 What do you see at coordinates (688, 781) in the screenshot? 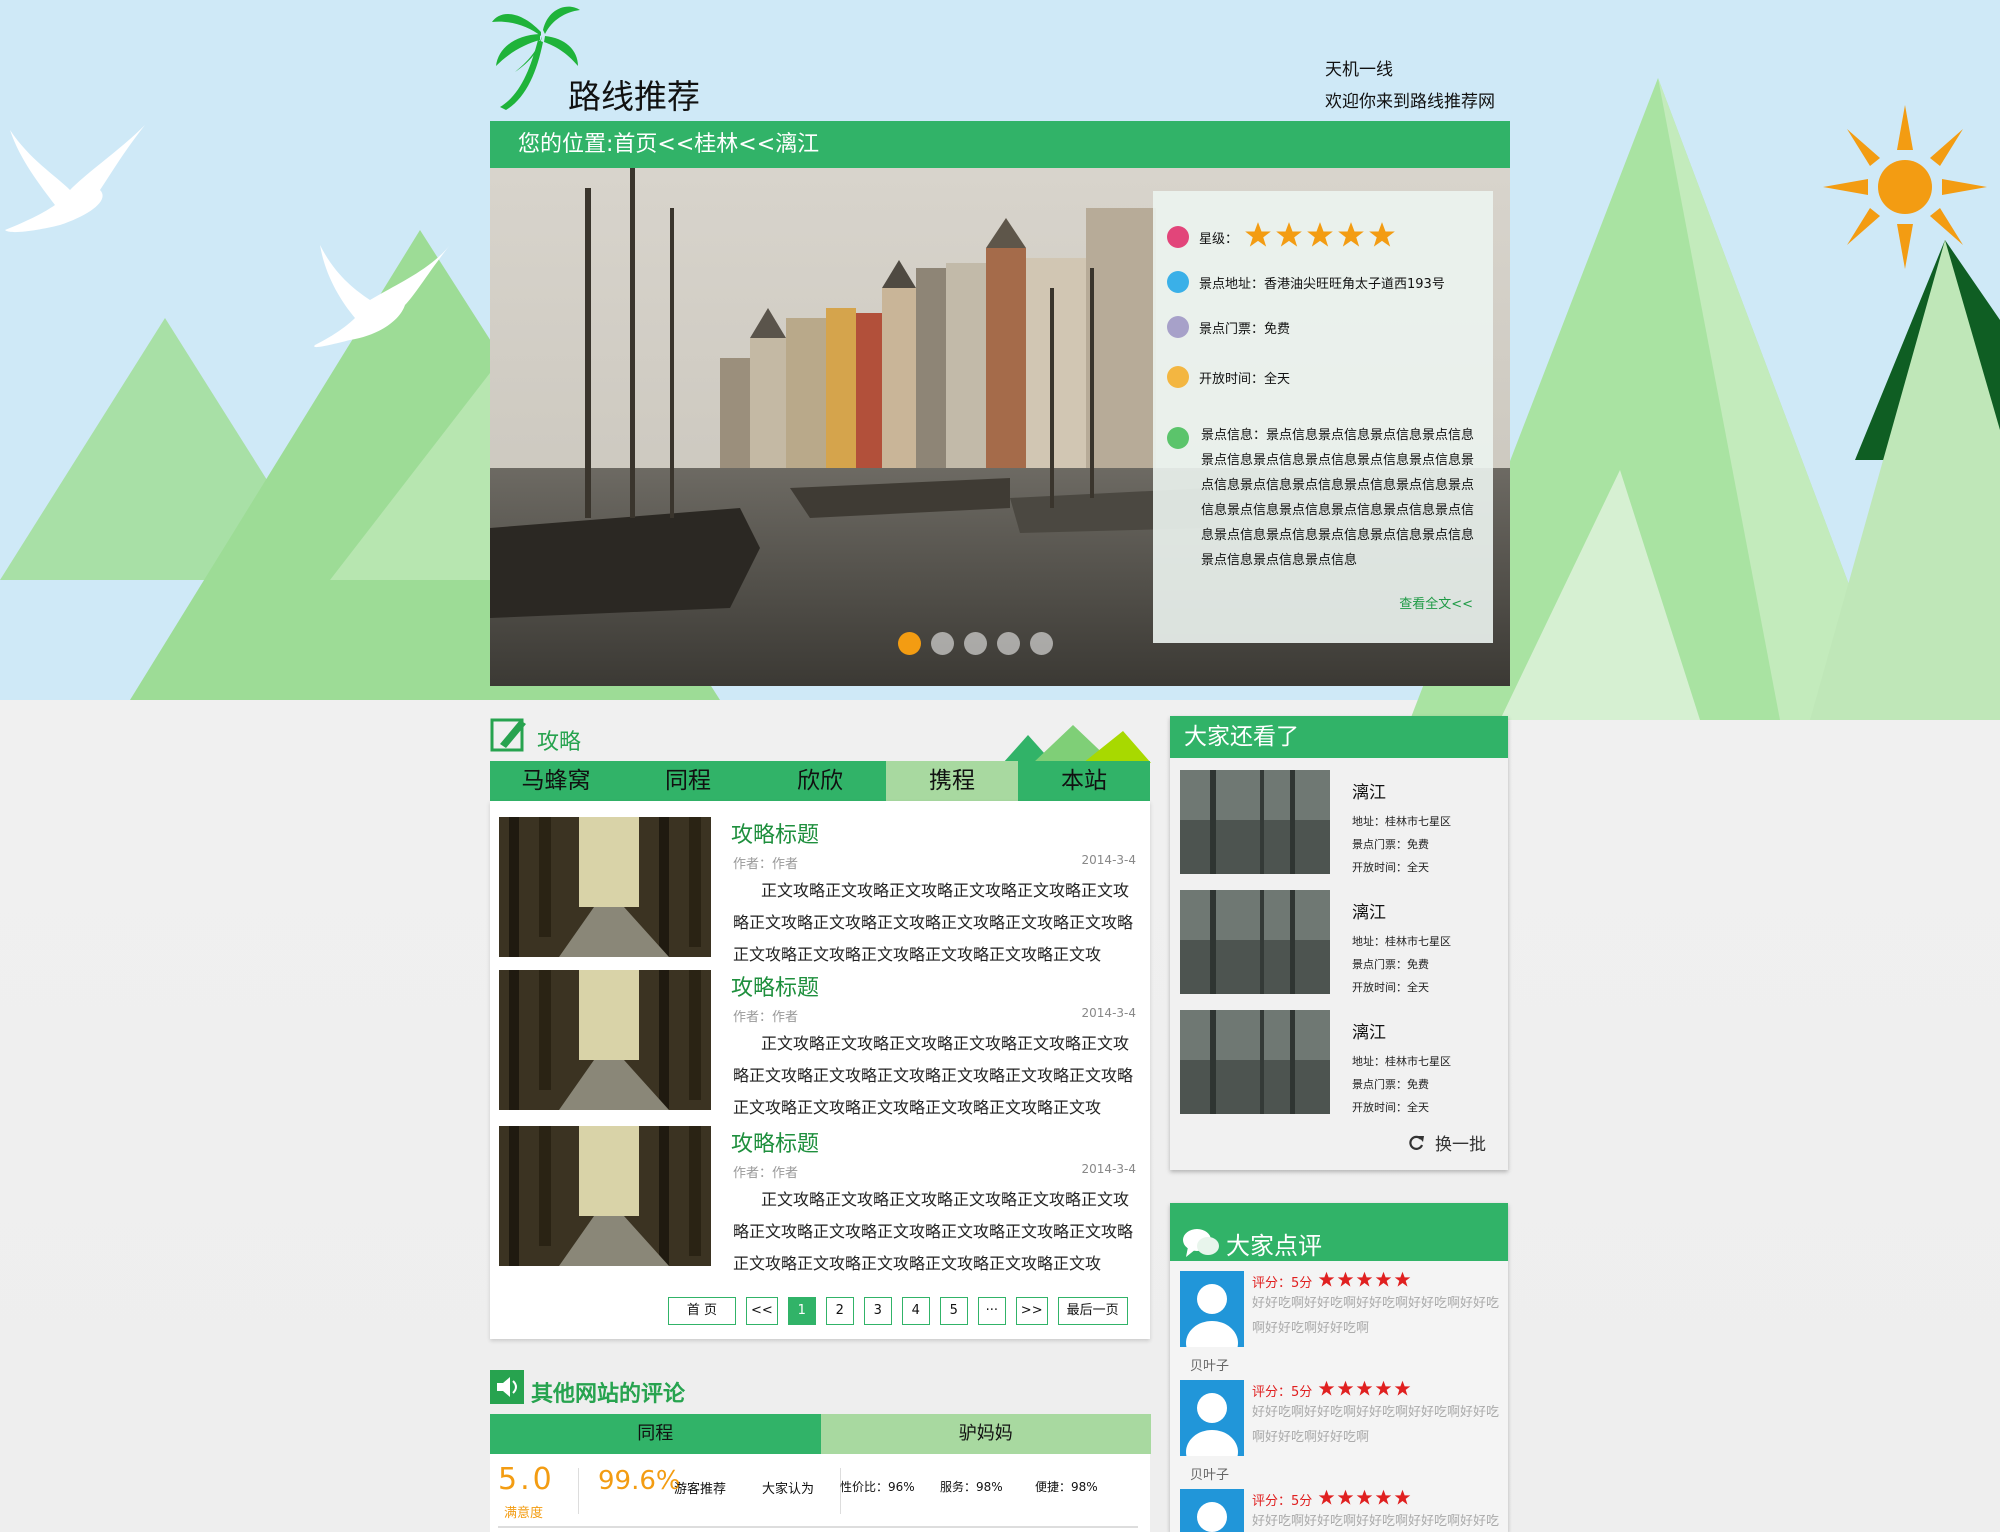
I see `tab-guide-source: 同程` at bounding box center [688, 781].